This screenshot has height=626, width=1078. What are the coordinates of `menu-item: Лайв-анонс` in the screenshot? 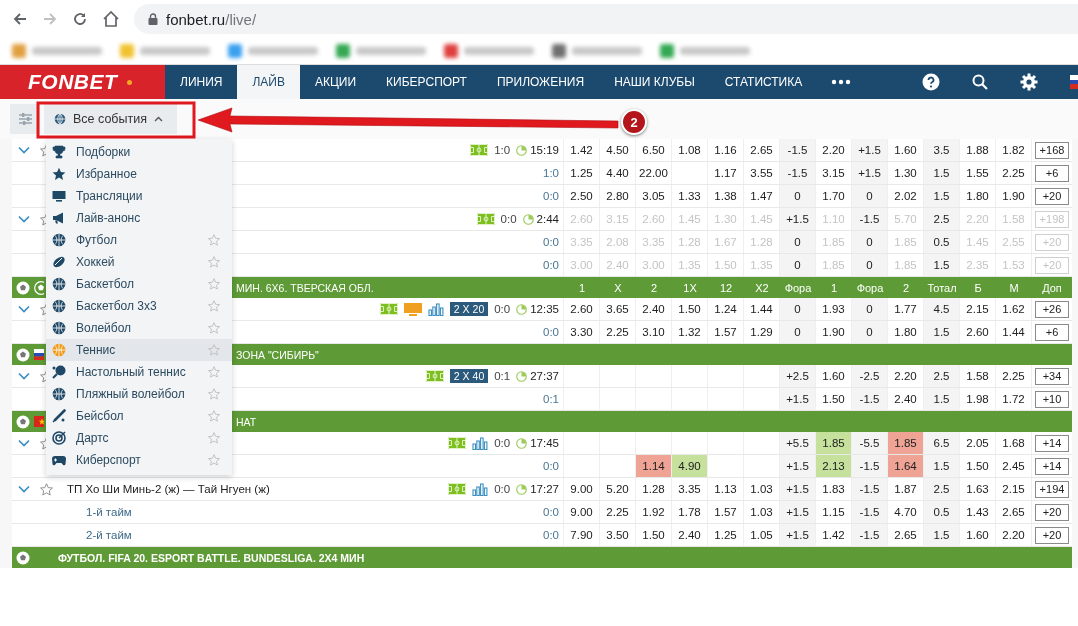 It's located at (139, 218).